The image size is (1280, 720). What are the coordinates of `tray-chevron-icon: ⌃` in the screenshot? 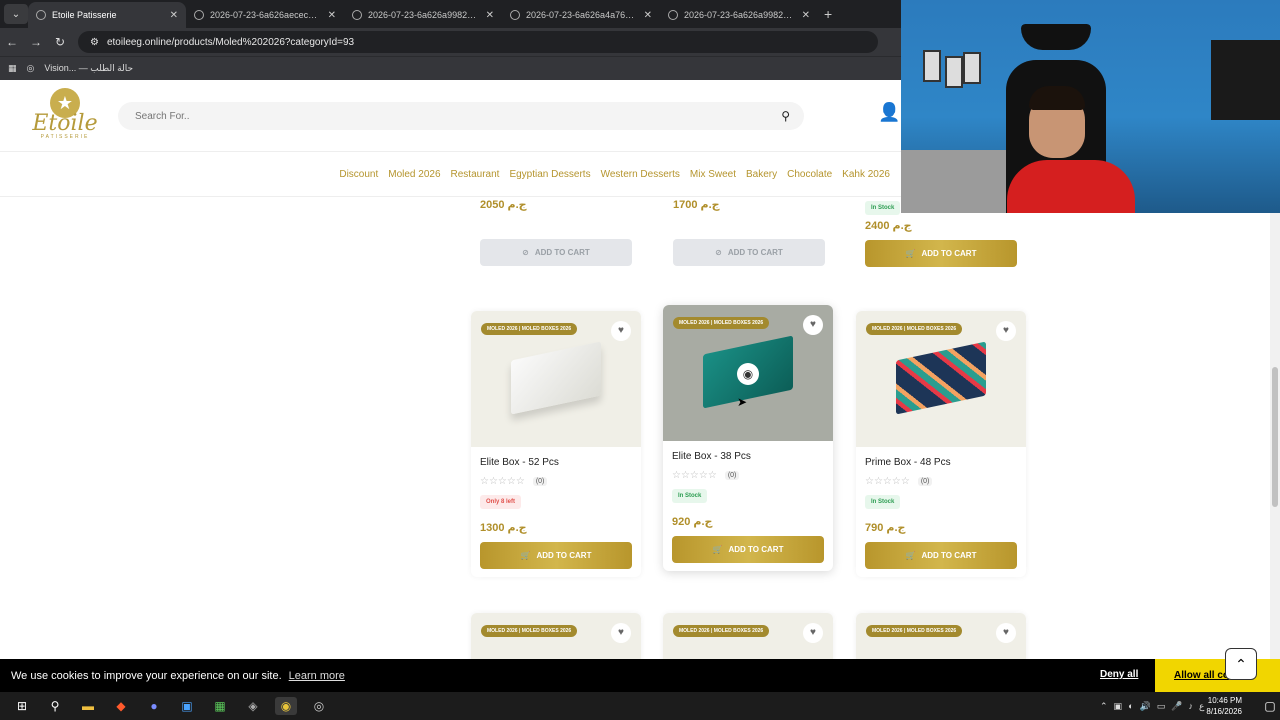 It's located at (1104, 706).